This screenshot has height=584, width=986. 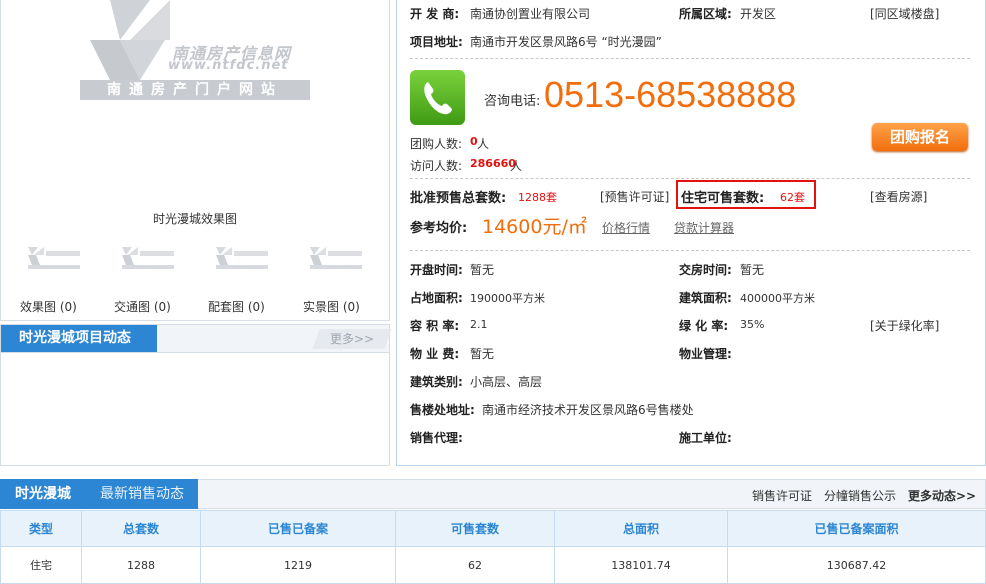 What do you see at coordinates (856, 565) in the screenshot?
I see `table-cell: 130687.42` at bounding box center [856, 565].